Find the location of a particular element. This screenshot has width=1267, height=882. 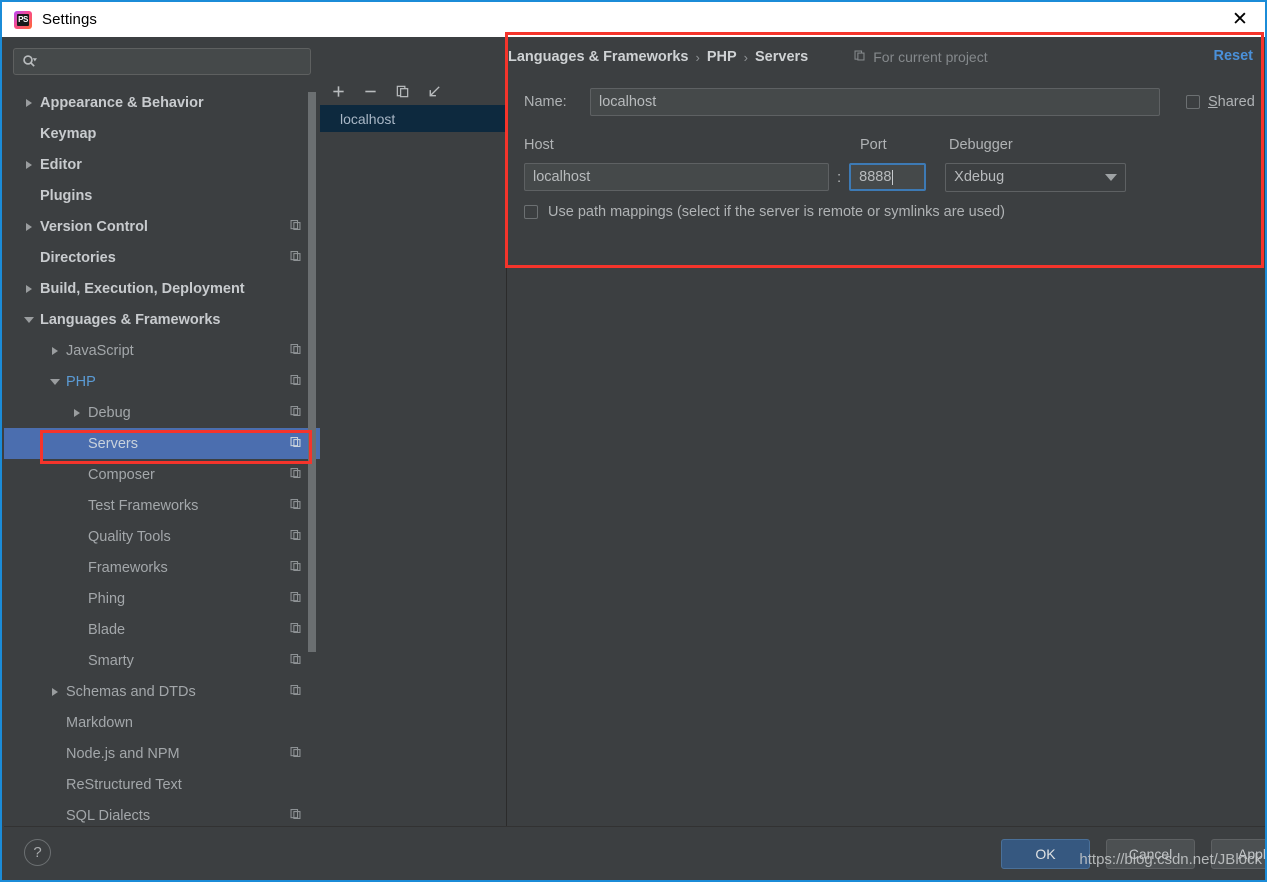

import-arrow-icon is located at coordinates (434, 91).